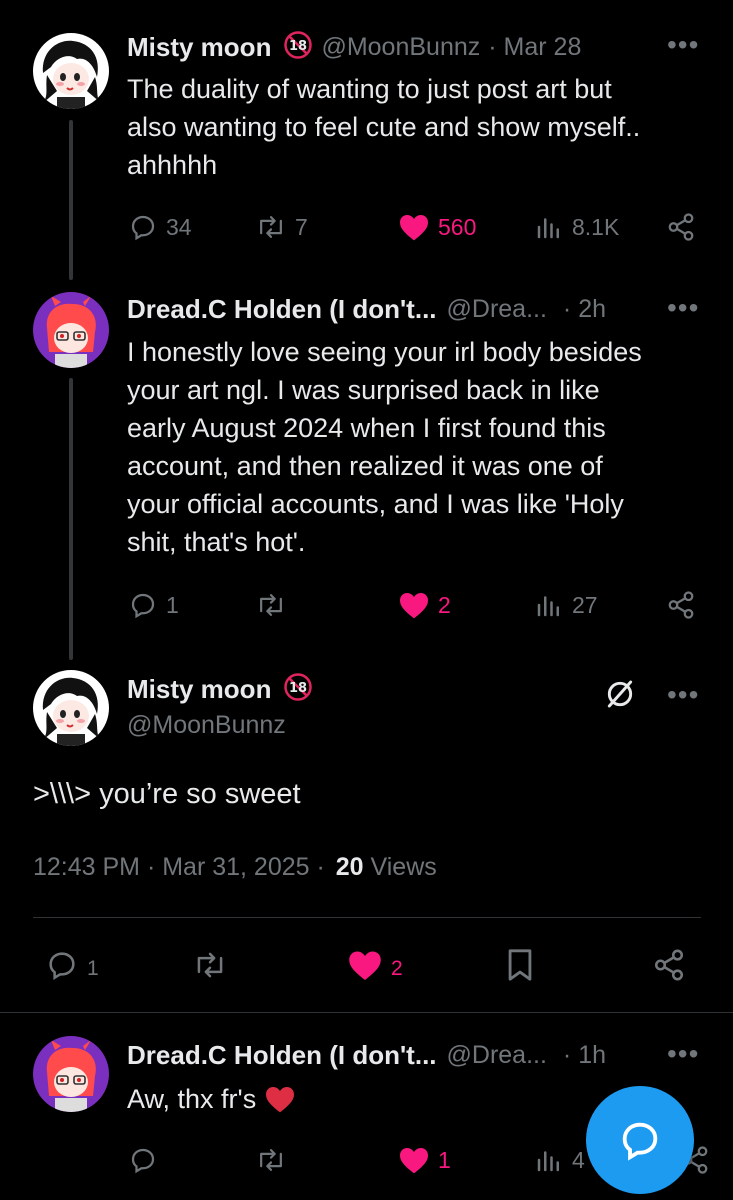 The width and height of the screenshot is (733, 1200). I want to click on like-count: 560, so click(457, 226).